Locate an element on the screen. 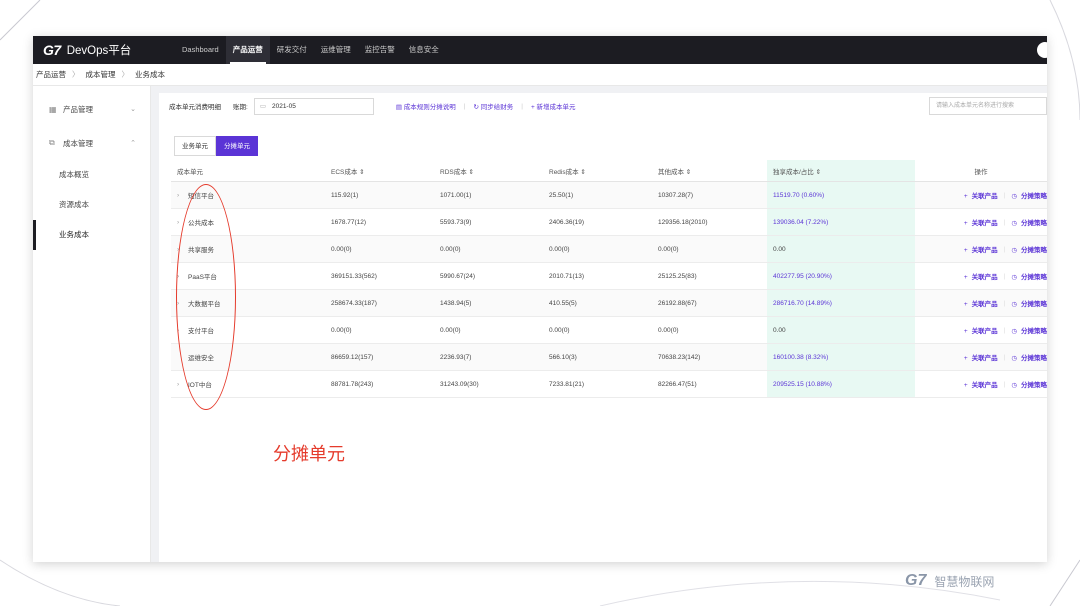 The width and height of the screenshot is (1080, 606). cell-ecs: 0.00(0) is located at coordinates (341, 249).